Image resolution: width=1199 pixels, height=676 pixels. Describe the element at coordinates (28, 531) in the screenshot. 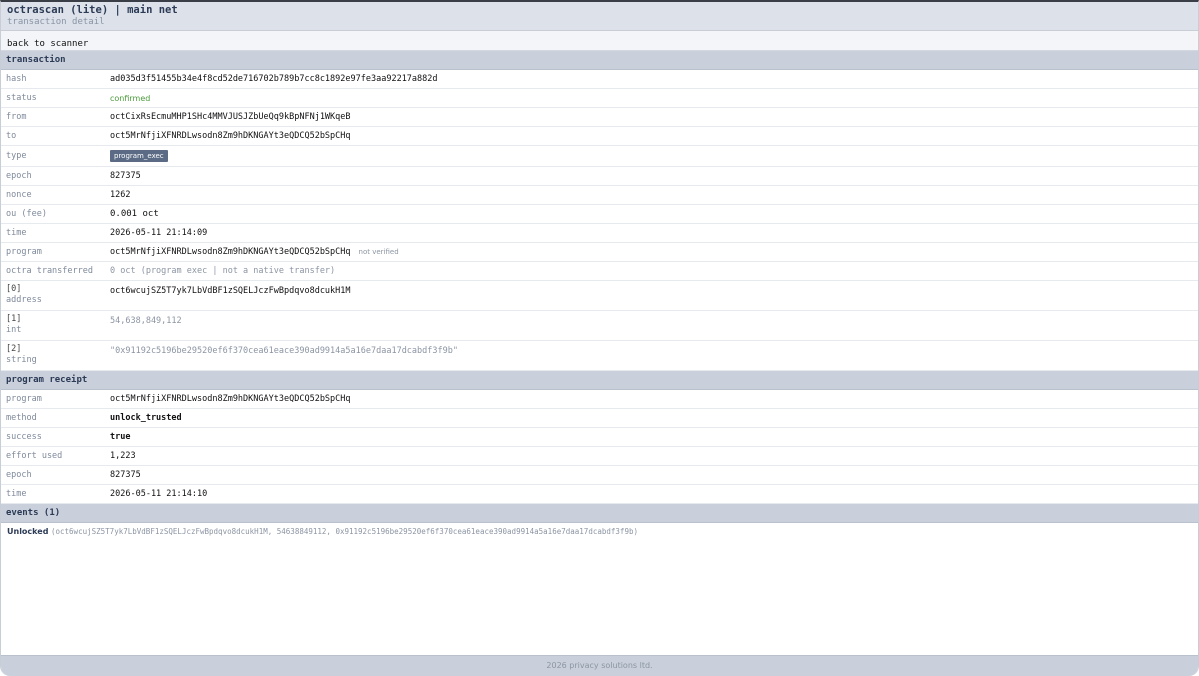

I see `event-name: Unlocked` at that location.